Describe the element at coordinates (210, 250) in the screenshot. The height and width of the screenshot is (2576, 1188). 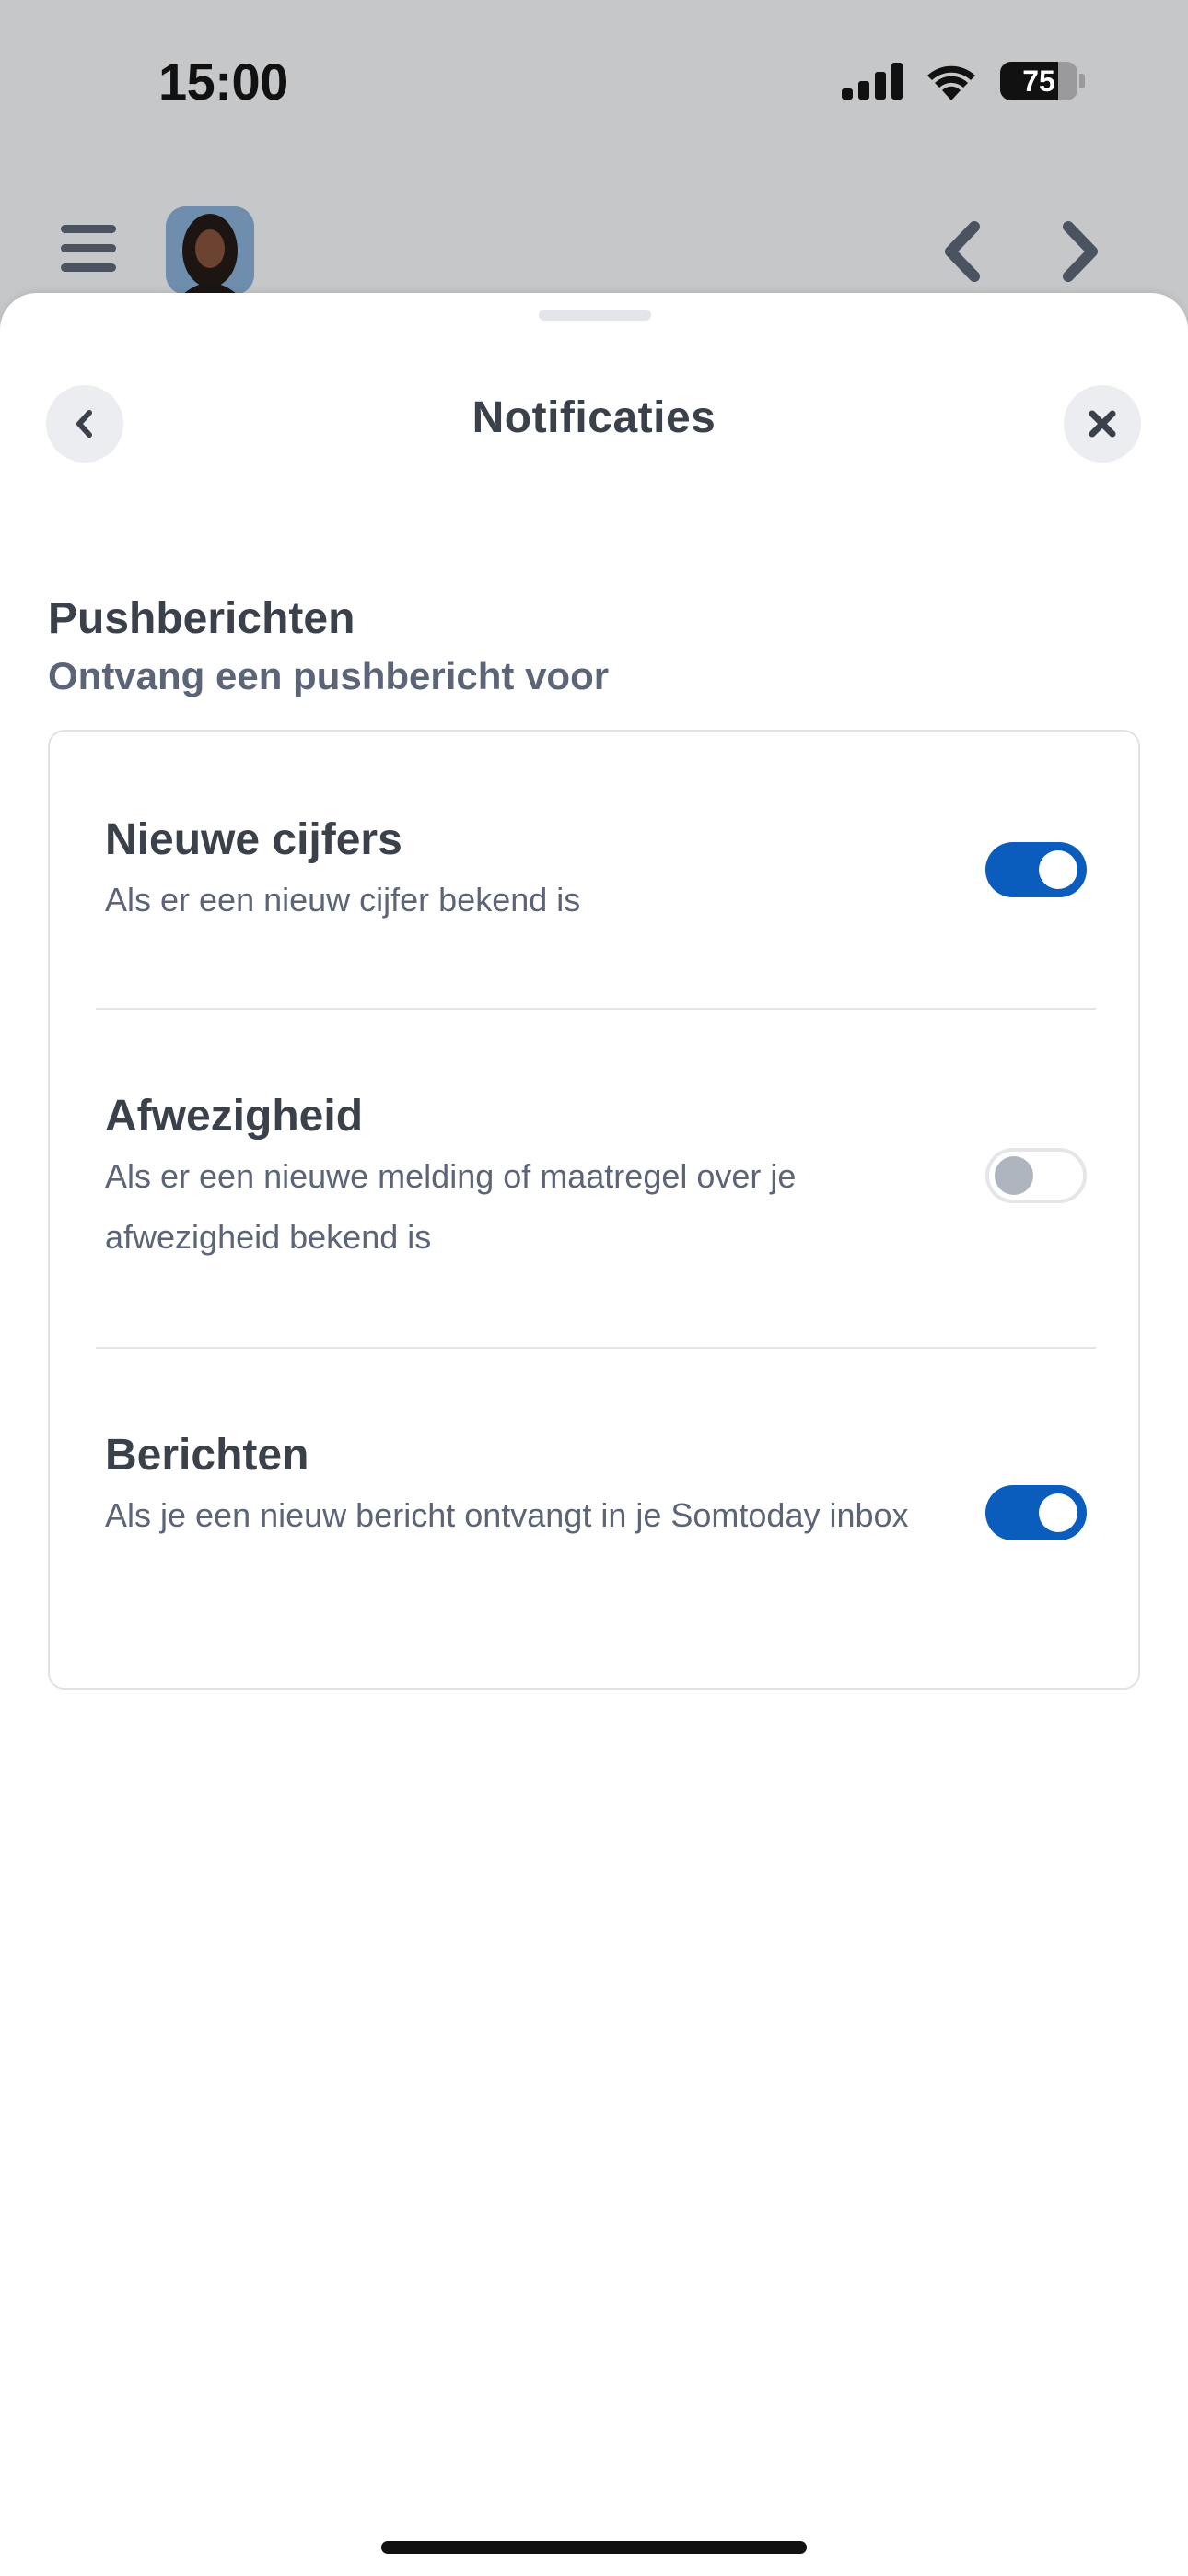
I see `avatar` at that location.